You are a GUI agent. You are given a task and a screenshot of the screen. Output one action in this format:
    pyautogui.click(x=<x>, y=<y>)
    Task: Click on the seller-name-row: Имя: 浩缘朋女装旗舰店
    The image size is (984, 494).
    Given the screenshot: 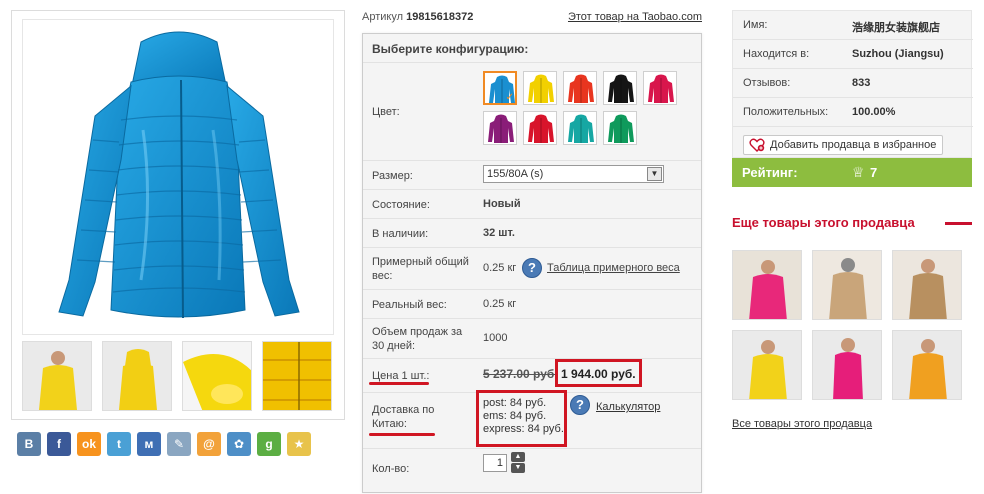 What is the action you would take?
    pyautogui.click(x=853, y=25)
    